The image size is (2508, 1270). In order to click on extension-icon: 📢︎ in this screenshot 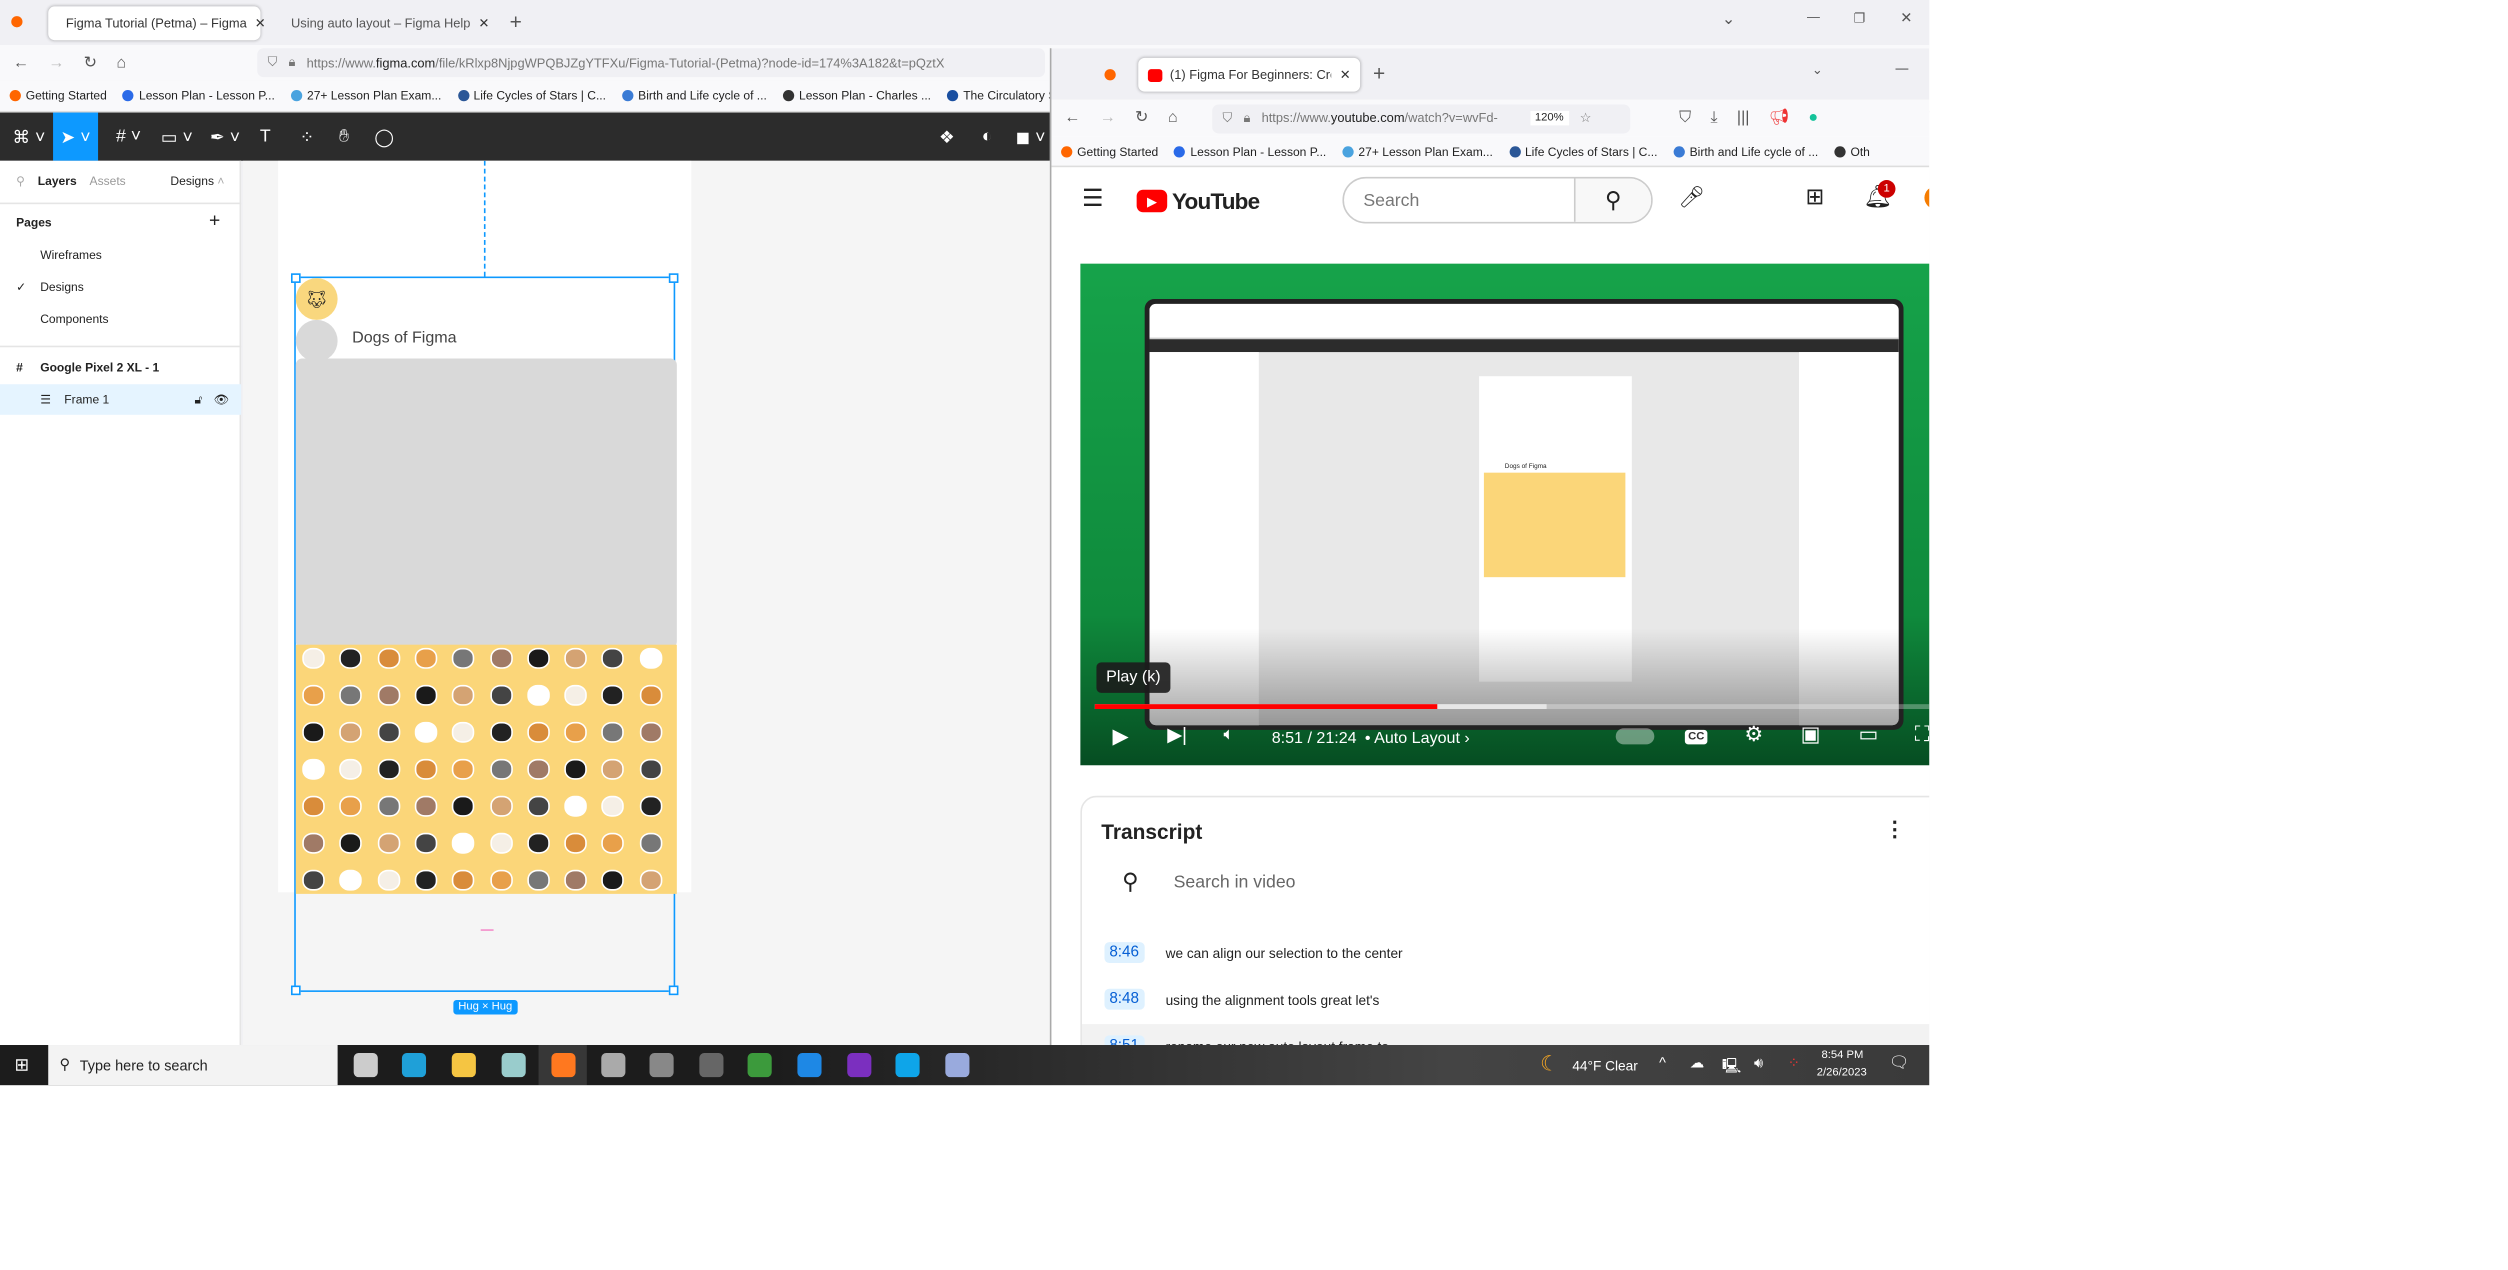, I will do `click(1779, 118)`.